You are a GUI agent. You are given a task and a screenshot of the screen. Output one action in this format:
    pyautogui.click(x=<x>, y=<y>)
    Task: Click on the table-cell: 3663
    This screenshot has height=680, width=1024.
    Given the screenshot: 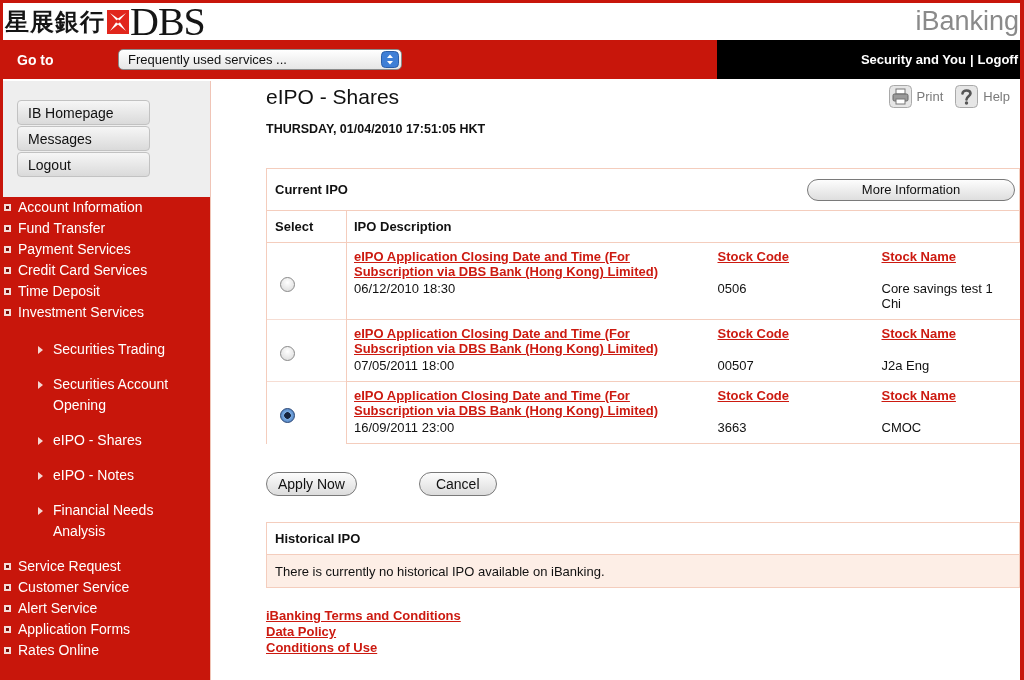 What is the action you would take?
    pyautogui.click(x=799, y=431)
    